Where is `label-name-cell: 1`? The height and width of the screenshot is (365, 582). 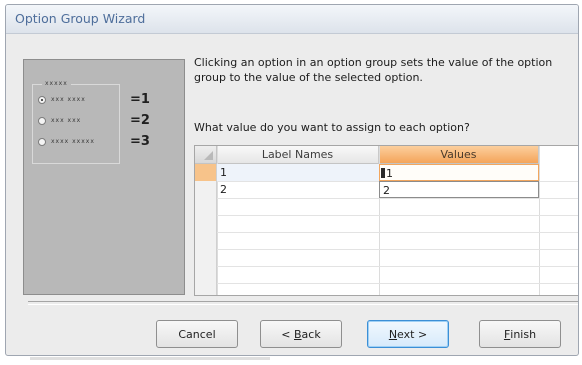
label-name-cell: 1 is located at coordinates (298, 172).